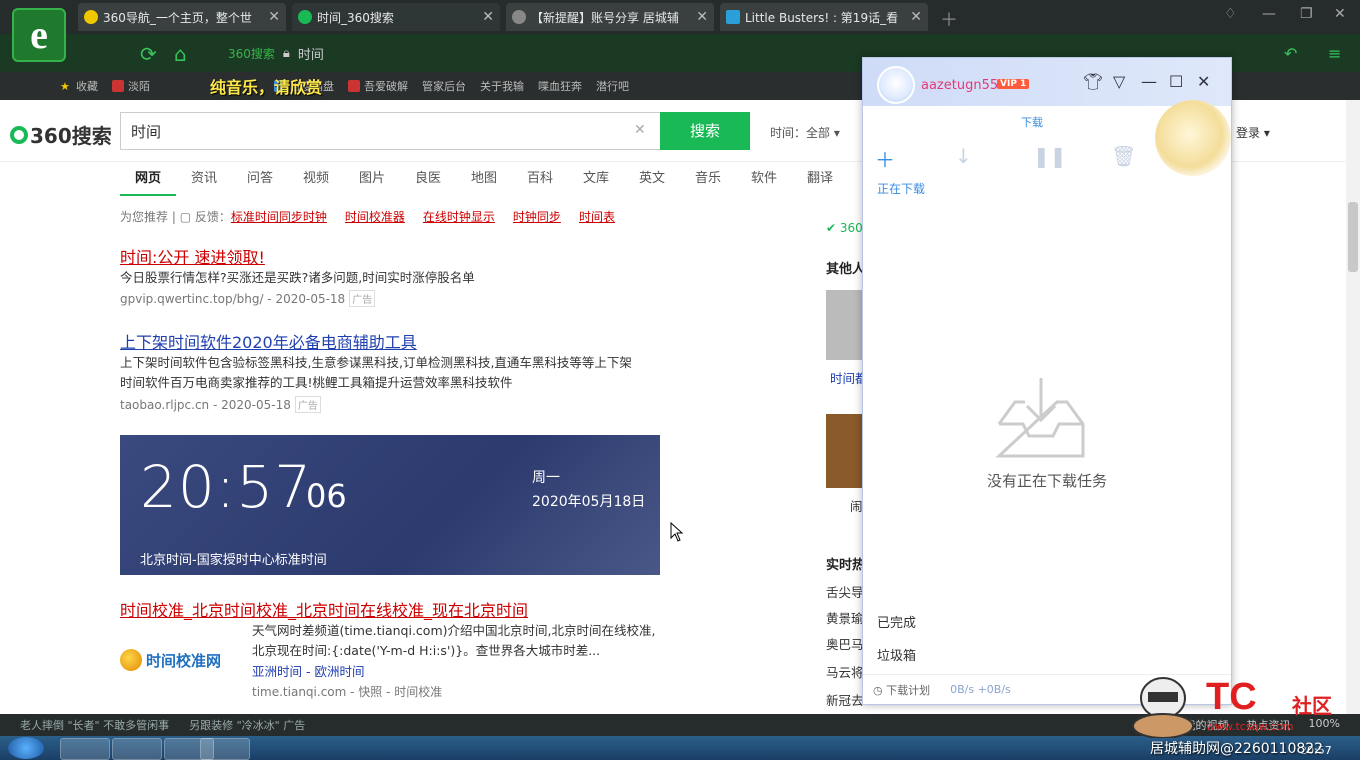  Describe the element at coordinates (428, 179) in the screenshot. I see `tab-health: 良医` at that location.